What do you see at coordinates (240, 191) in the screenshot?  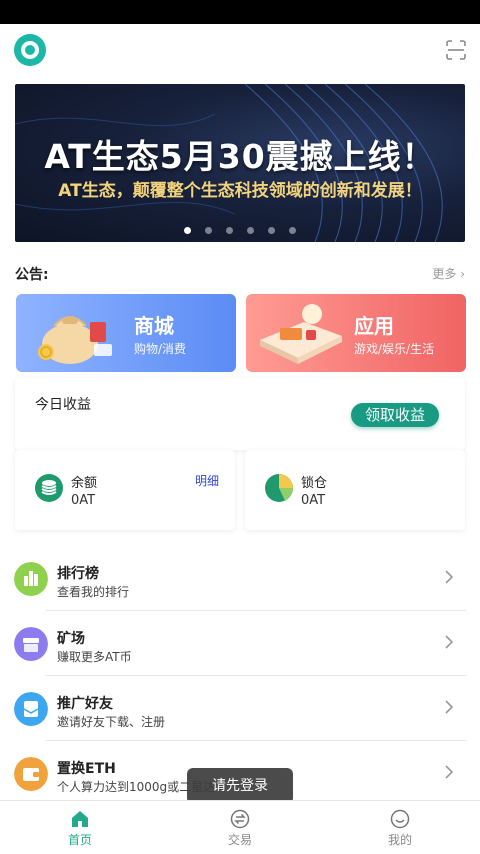 I see `banner-subtitle: AT生态，颠覆整个生态科技领域的创新和发展！` at bounding box center [240, 191].